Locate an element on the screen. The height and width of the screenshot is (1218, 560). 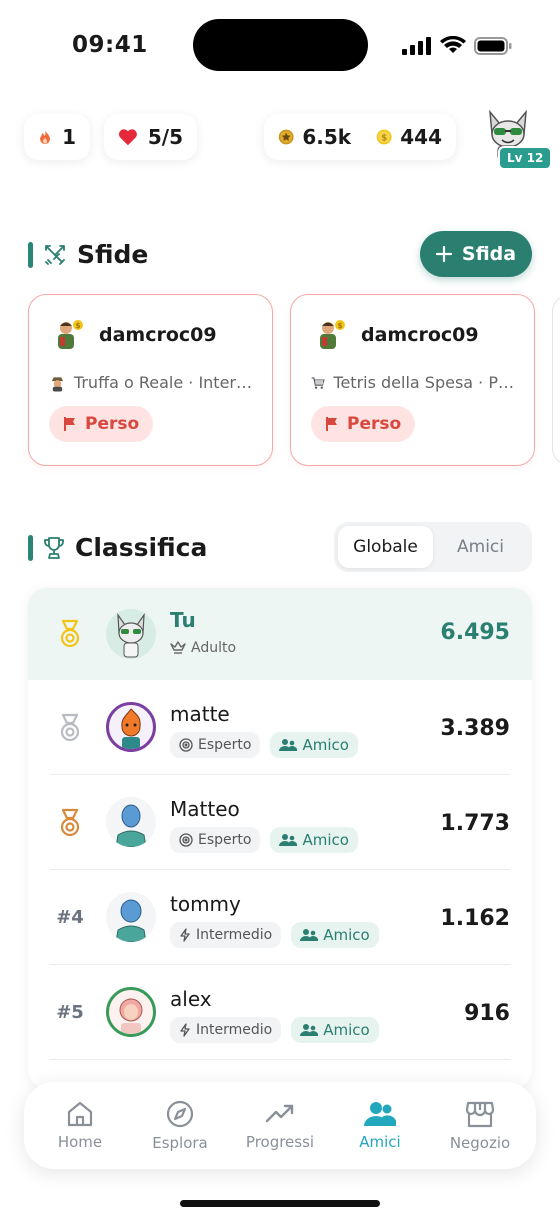
nav-label: Amici is located at coordinates (380, 1141).